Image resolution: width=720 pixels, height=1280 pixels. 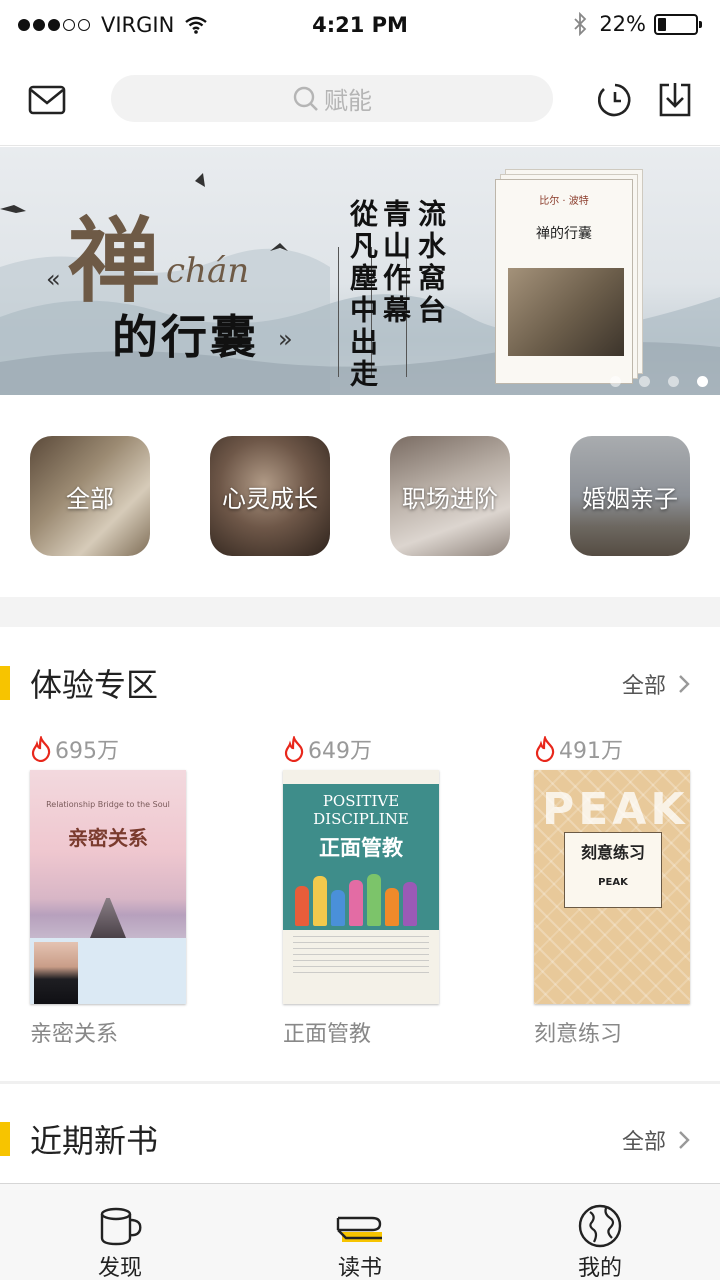 What do you see at coordinates (74, 1034) in the screenshot?
I see `book-title: 亲密关系` at bounding box center [74, 1034].